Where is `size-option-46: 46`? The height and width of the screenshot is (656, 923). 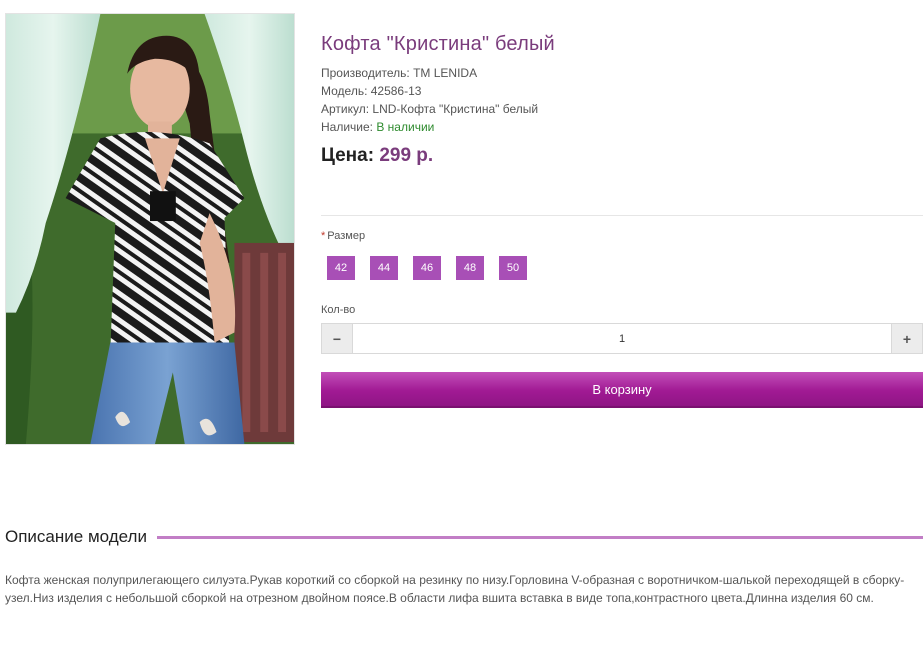
size-option-46: 46 is located at coordinates (427, 268).